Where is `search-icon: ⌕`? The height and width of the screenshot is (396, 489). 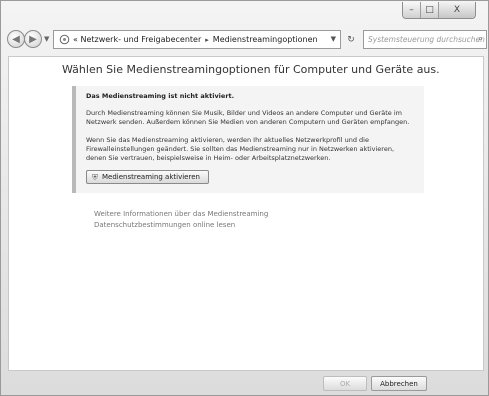
search-icon: ⌕ is located at coordinates (480, 39).